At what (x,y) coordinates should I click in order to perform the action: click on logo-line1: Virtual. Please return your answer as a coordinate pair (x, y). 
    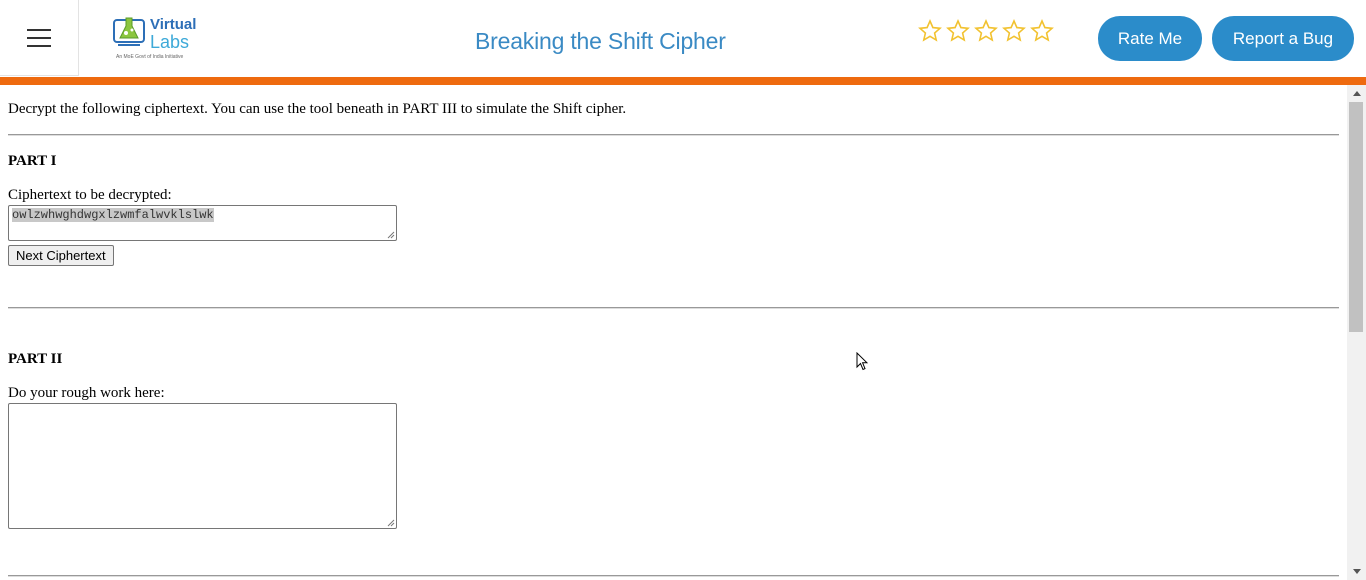
    Looking at the image, I should click on (173, 24).